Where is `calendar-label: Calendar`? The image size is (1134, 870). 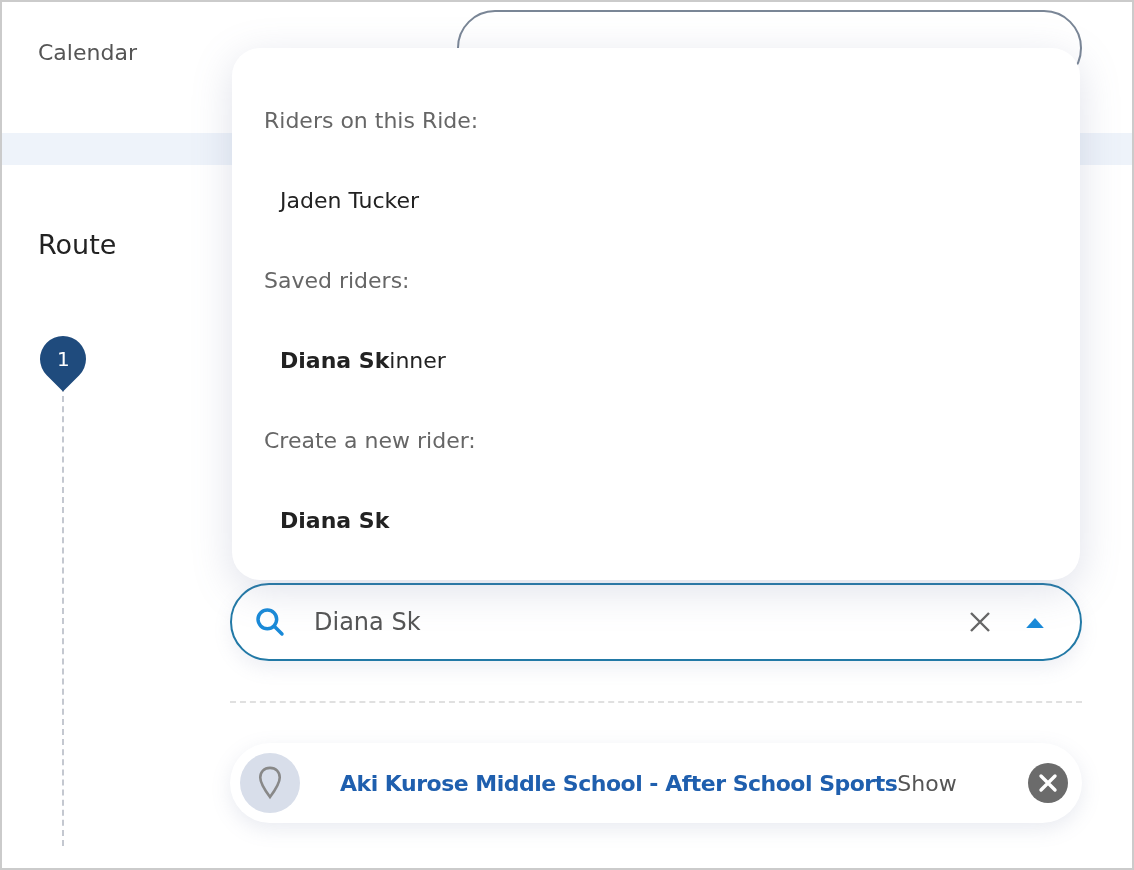
calendar-label: Calendar is located at coordinates (88, 52).